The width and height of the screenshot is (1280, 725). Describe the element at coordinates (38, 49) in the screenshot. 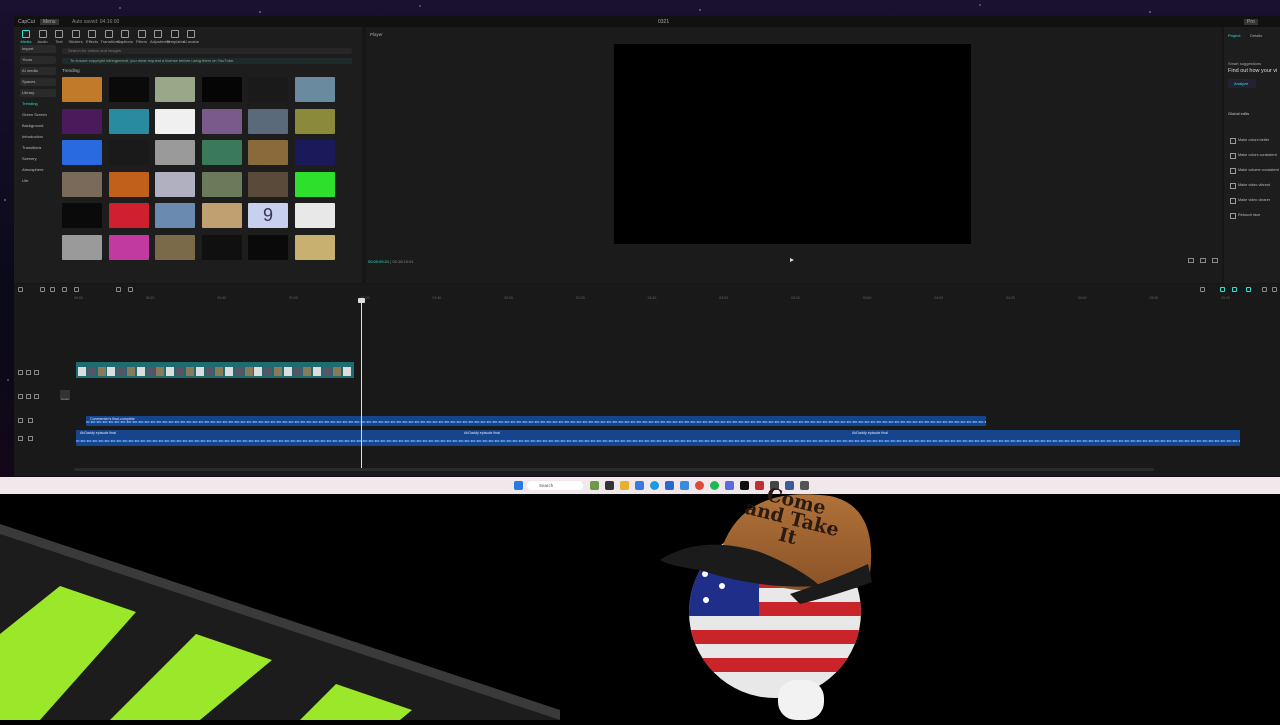

I see `category-import: Import` at that location.